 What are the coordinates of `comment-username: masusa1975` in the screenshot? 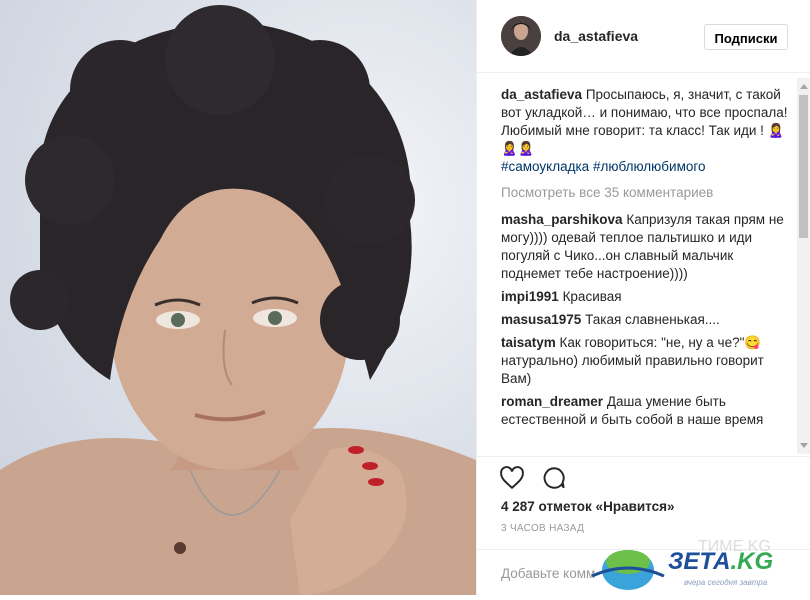 It's located at (541, 319).